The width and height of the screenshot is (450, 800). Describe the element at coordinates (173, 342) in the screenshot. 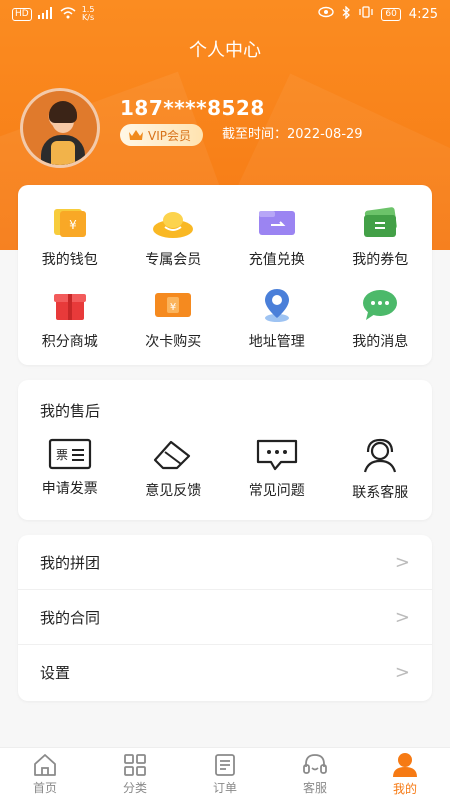

I see `feature-label: 次卡购买` at that location.